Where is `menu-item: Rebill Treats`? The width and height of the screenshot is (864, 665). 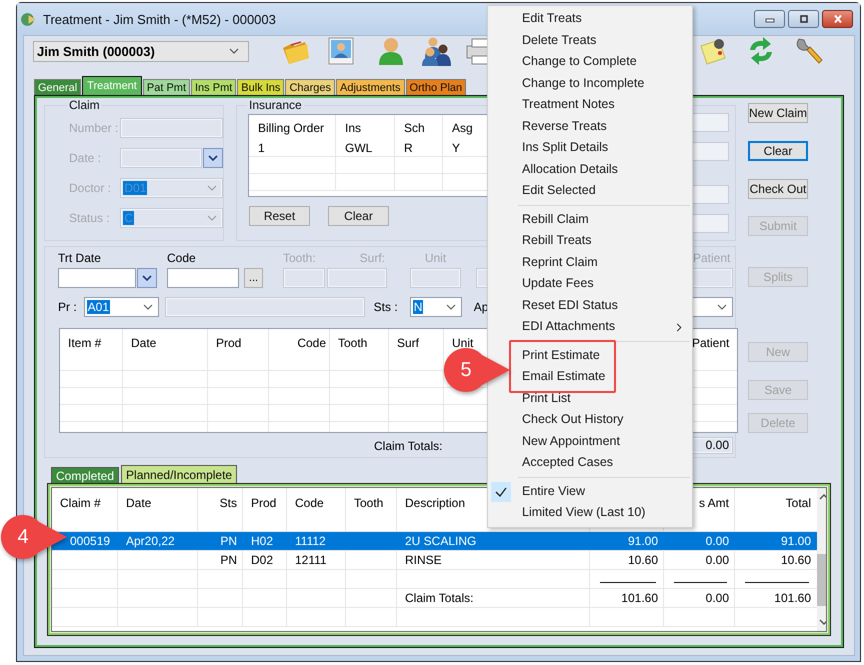
menu-item: Rebill Treats is located at coordinates (590, 241).